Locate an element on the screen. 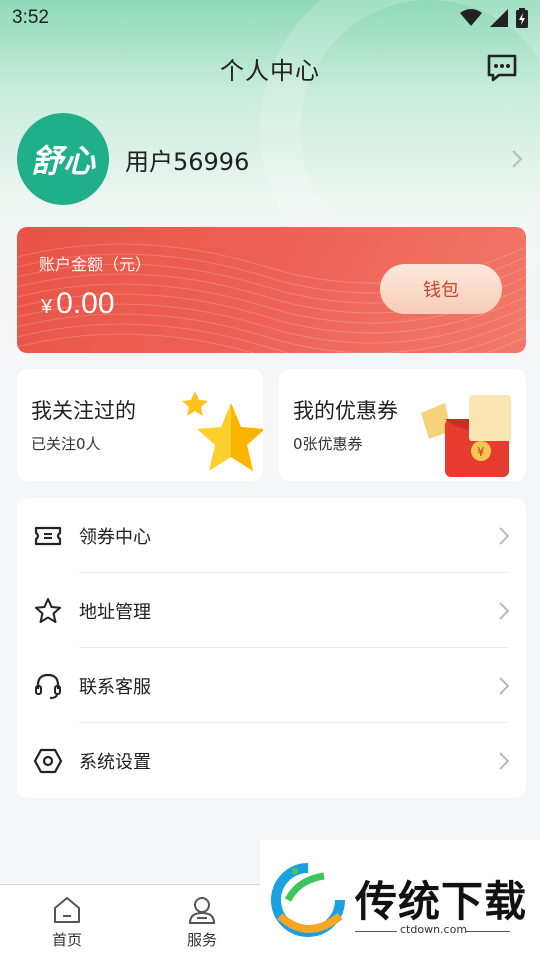 The height and width of the screenshot is (960, 540). menu-item-customer-service: 联系客服 is located at coordinates (271, 685).